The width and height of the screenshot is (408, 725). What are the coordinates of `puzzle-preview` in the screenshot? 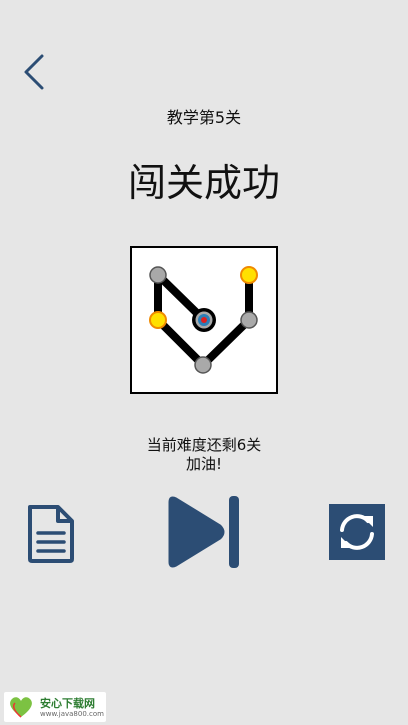 It's located at (204, 320).